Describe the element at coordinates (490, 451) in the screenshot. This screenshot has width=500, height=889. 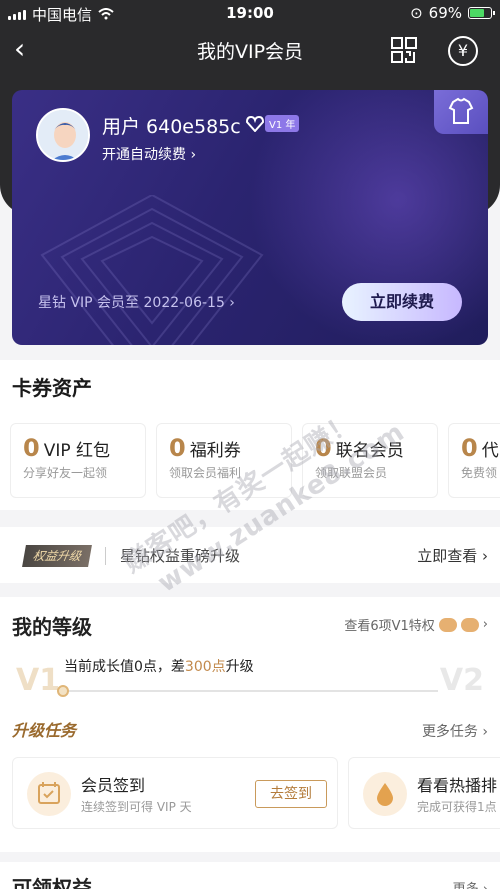
I see `card-name: 代` at that location.